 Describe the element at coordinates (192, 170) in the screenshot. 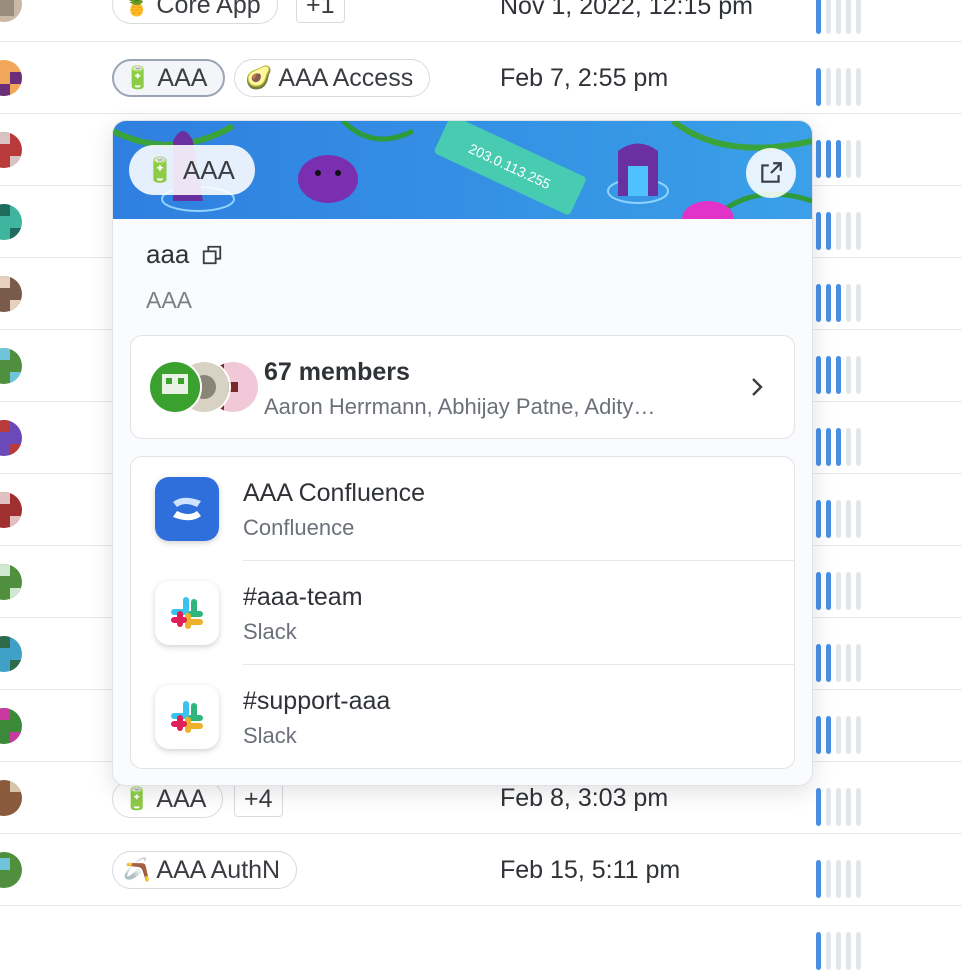

I see `popover-team-tag: 🔋 AAA` at that location.